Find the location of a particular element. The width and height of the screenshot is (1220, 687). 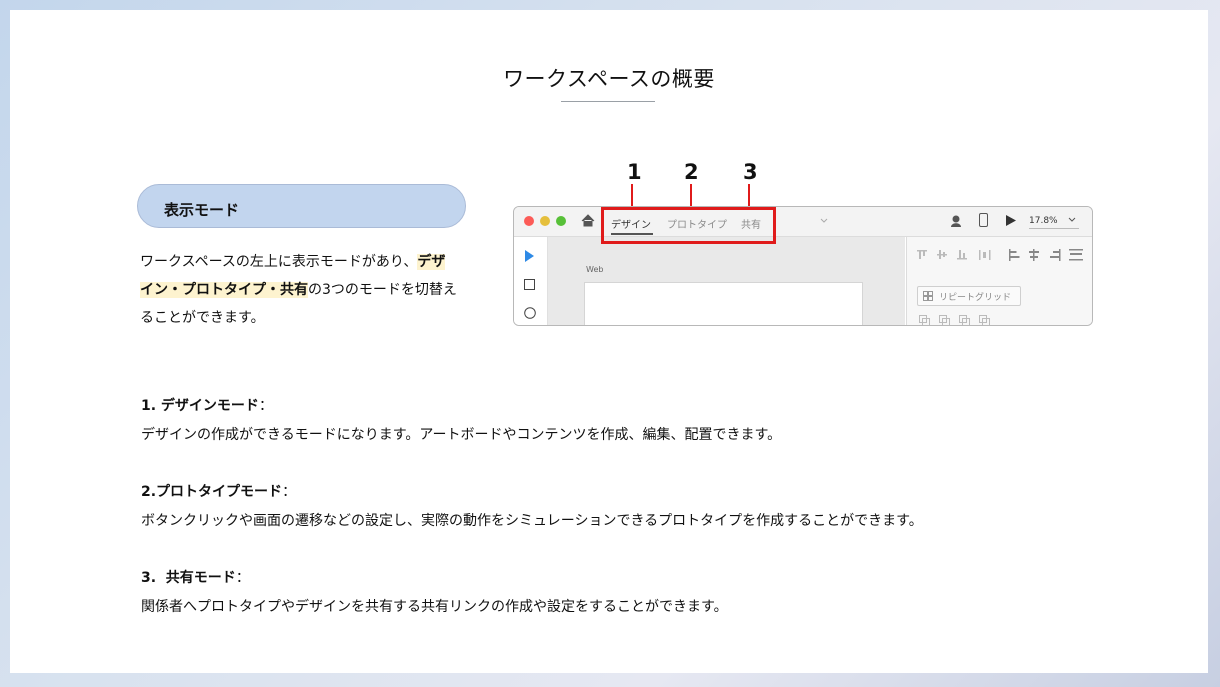

page-title: ワークスペースの概要 is located at coordinates (609, 79).